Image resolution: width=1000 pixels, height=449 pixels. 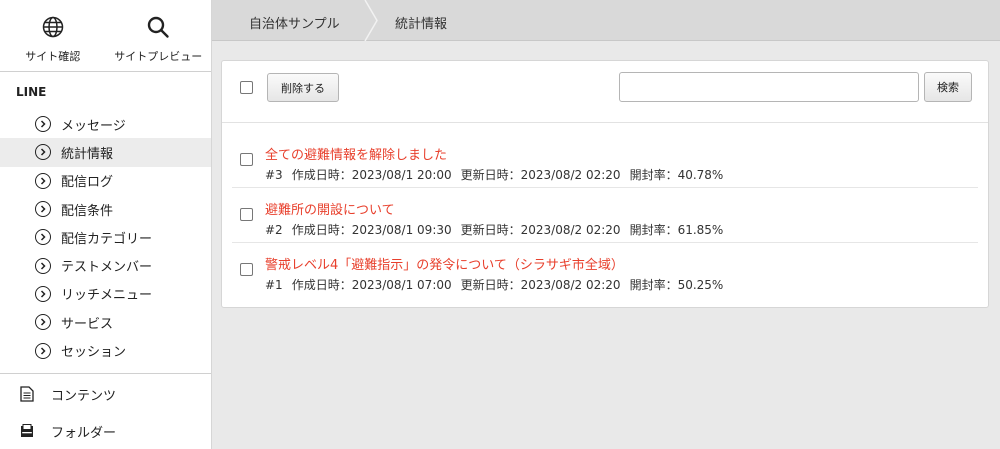 I want to click on breadcrumb-separator-icon, so click(x=371, y=20).